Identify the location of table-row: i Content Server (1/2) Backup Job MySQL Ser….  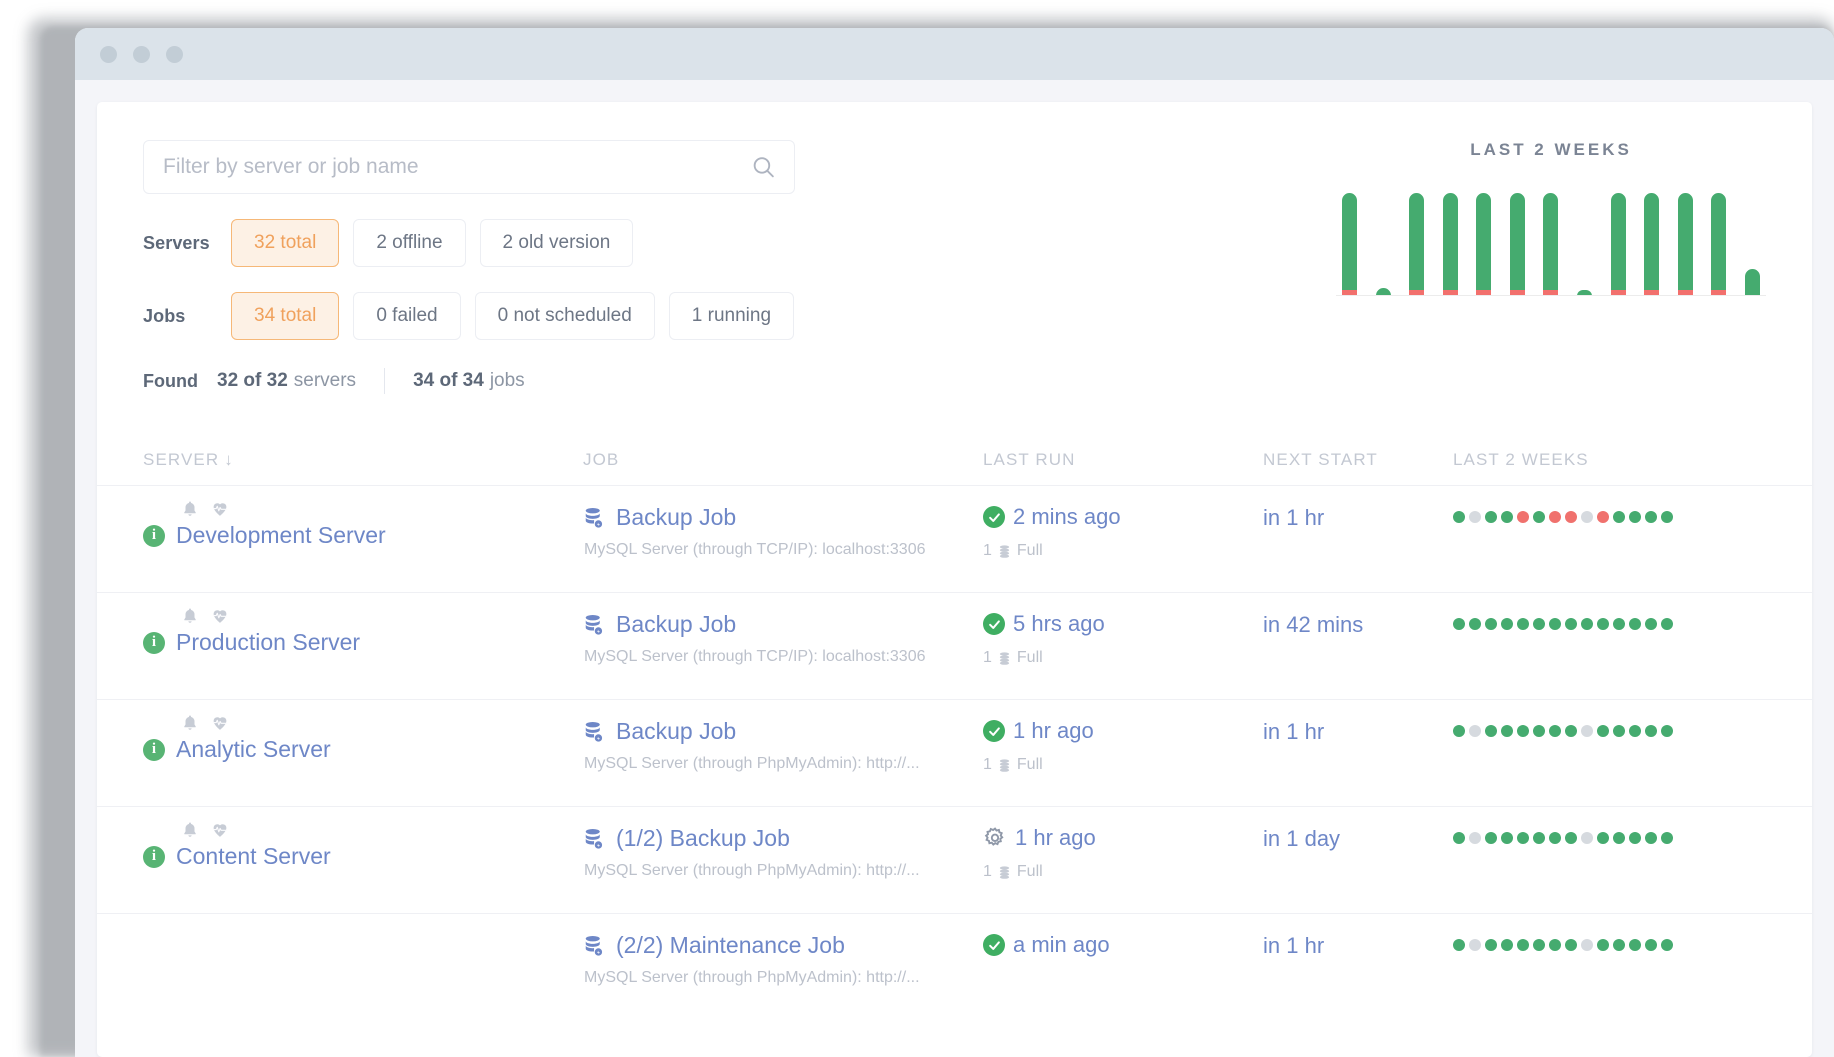
(954, 860).